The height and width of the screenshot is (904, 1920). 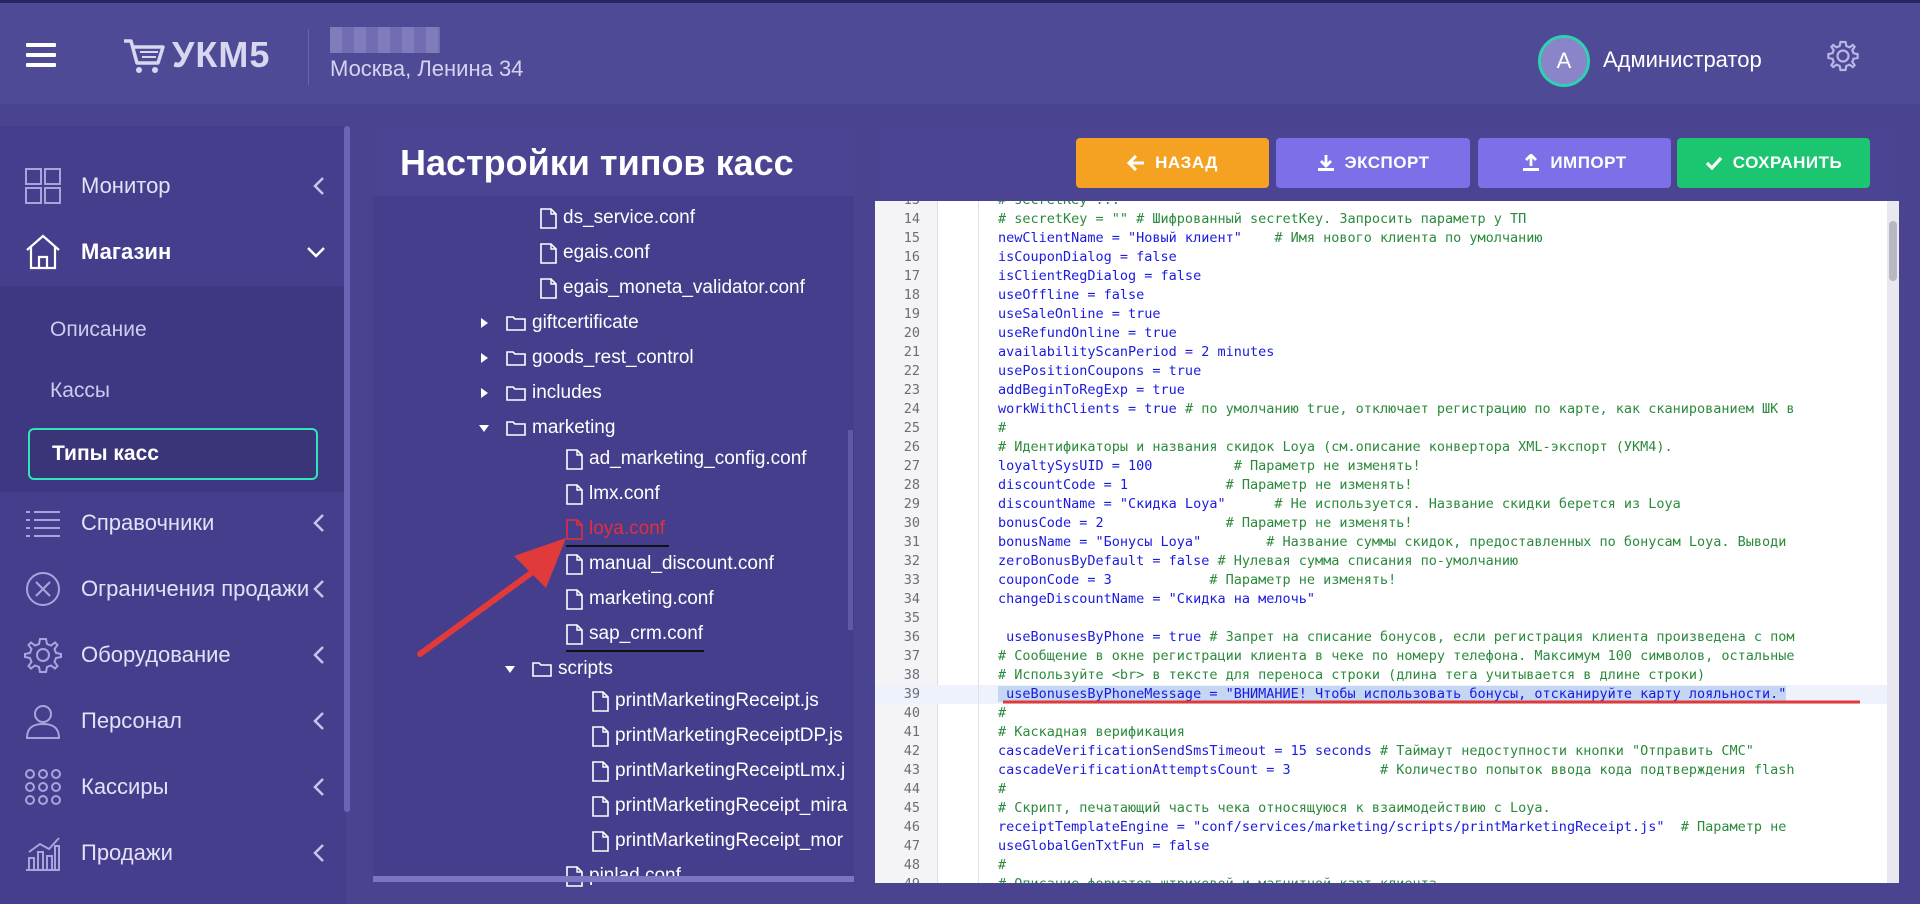 What do you see at coordinates (173, 589) in the screenshot?
I see `sidebar-item-sale-restrictions: Ограничения продажи` at bounding box center [173, 589].